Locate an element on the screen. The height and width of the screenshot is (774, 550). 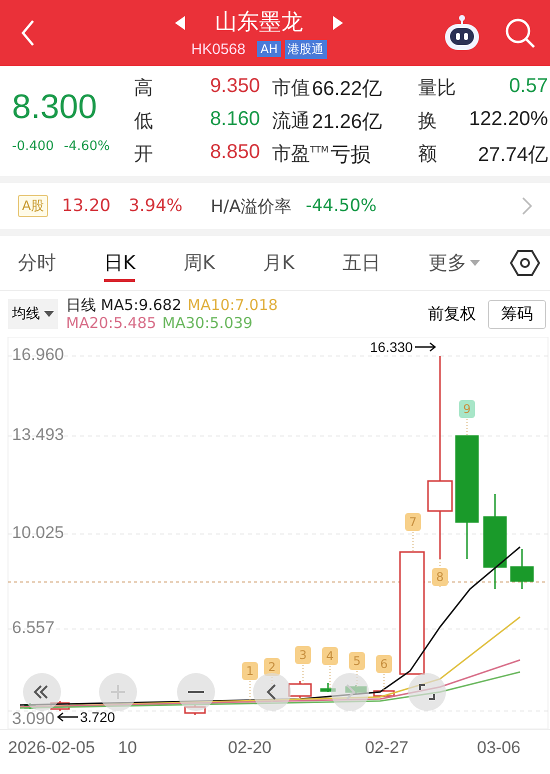
signal-marker: 3 is located at coordinates (303, 655).